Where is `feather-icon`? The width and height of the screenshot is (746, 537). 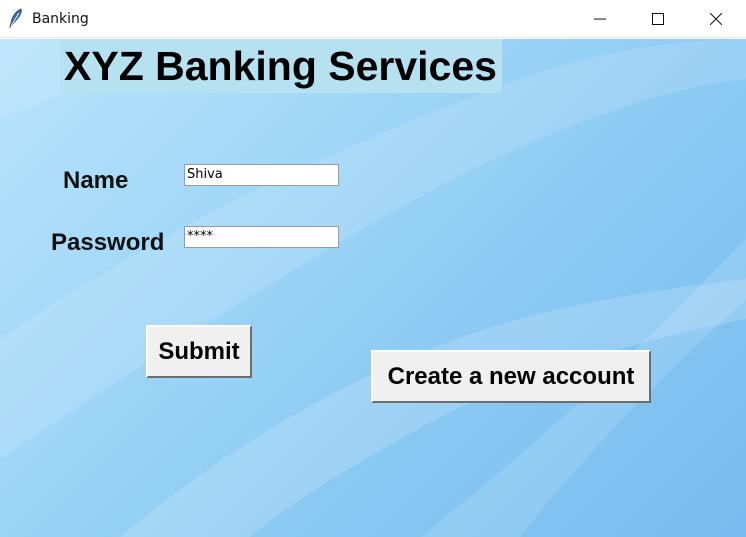 feather-icon is located at coordinates (16, 18).